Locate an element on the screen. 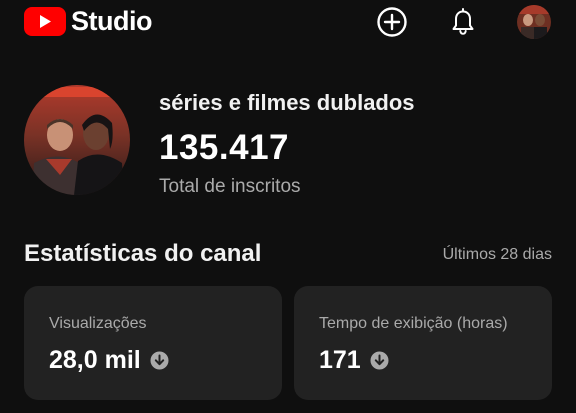  views-card-label: Visualizações is located at coordinates (98, 323).